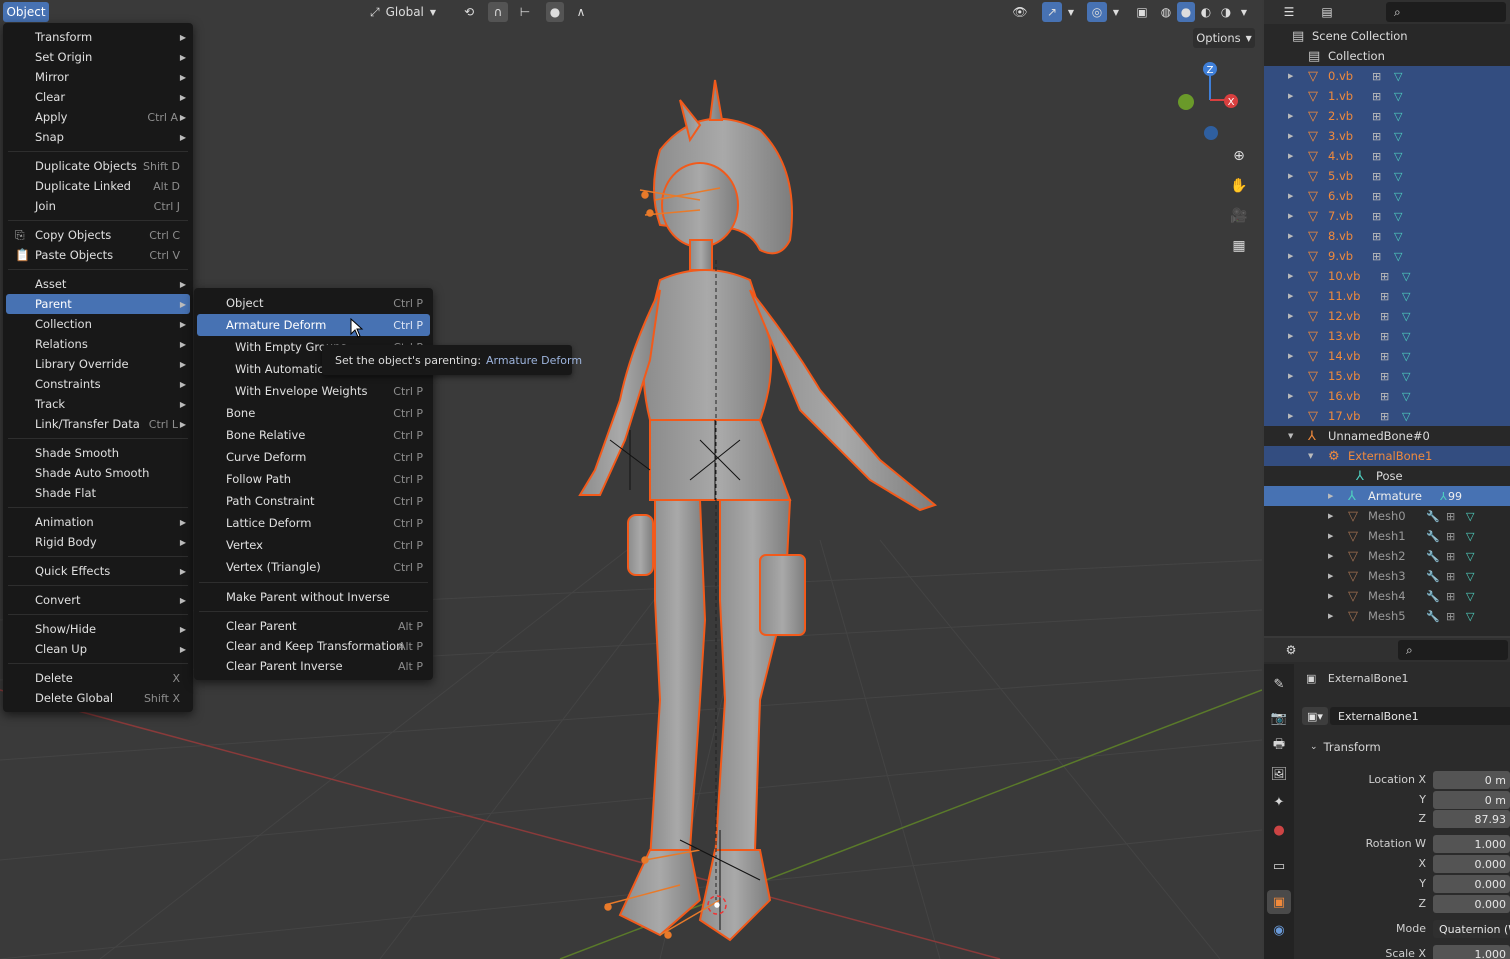 This screenshot has height=959, width=1510. What do you see at coordinates (98, 571) in the screenshot?
I see `object-menu-item: Quick Effects ▶` at bounding box center [98, 571].